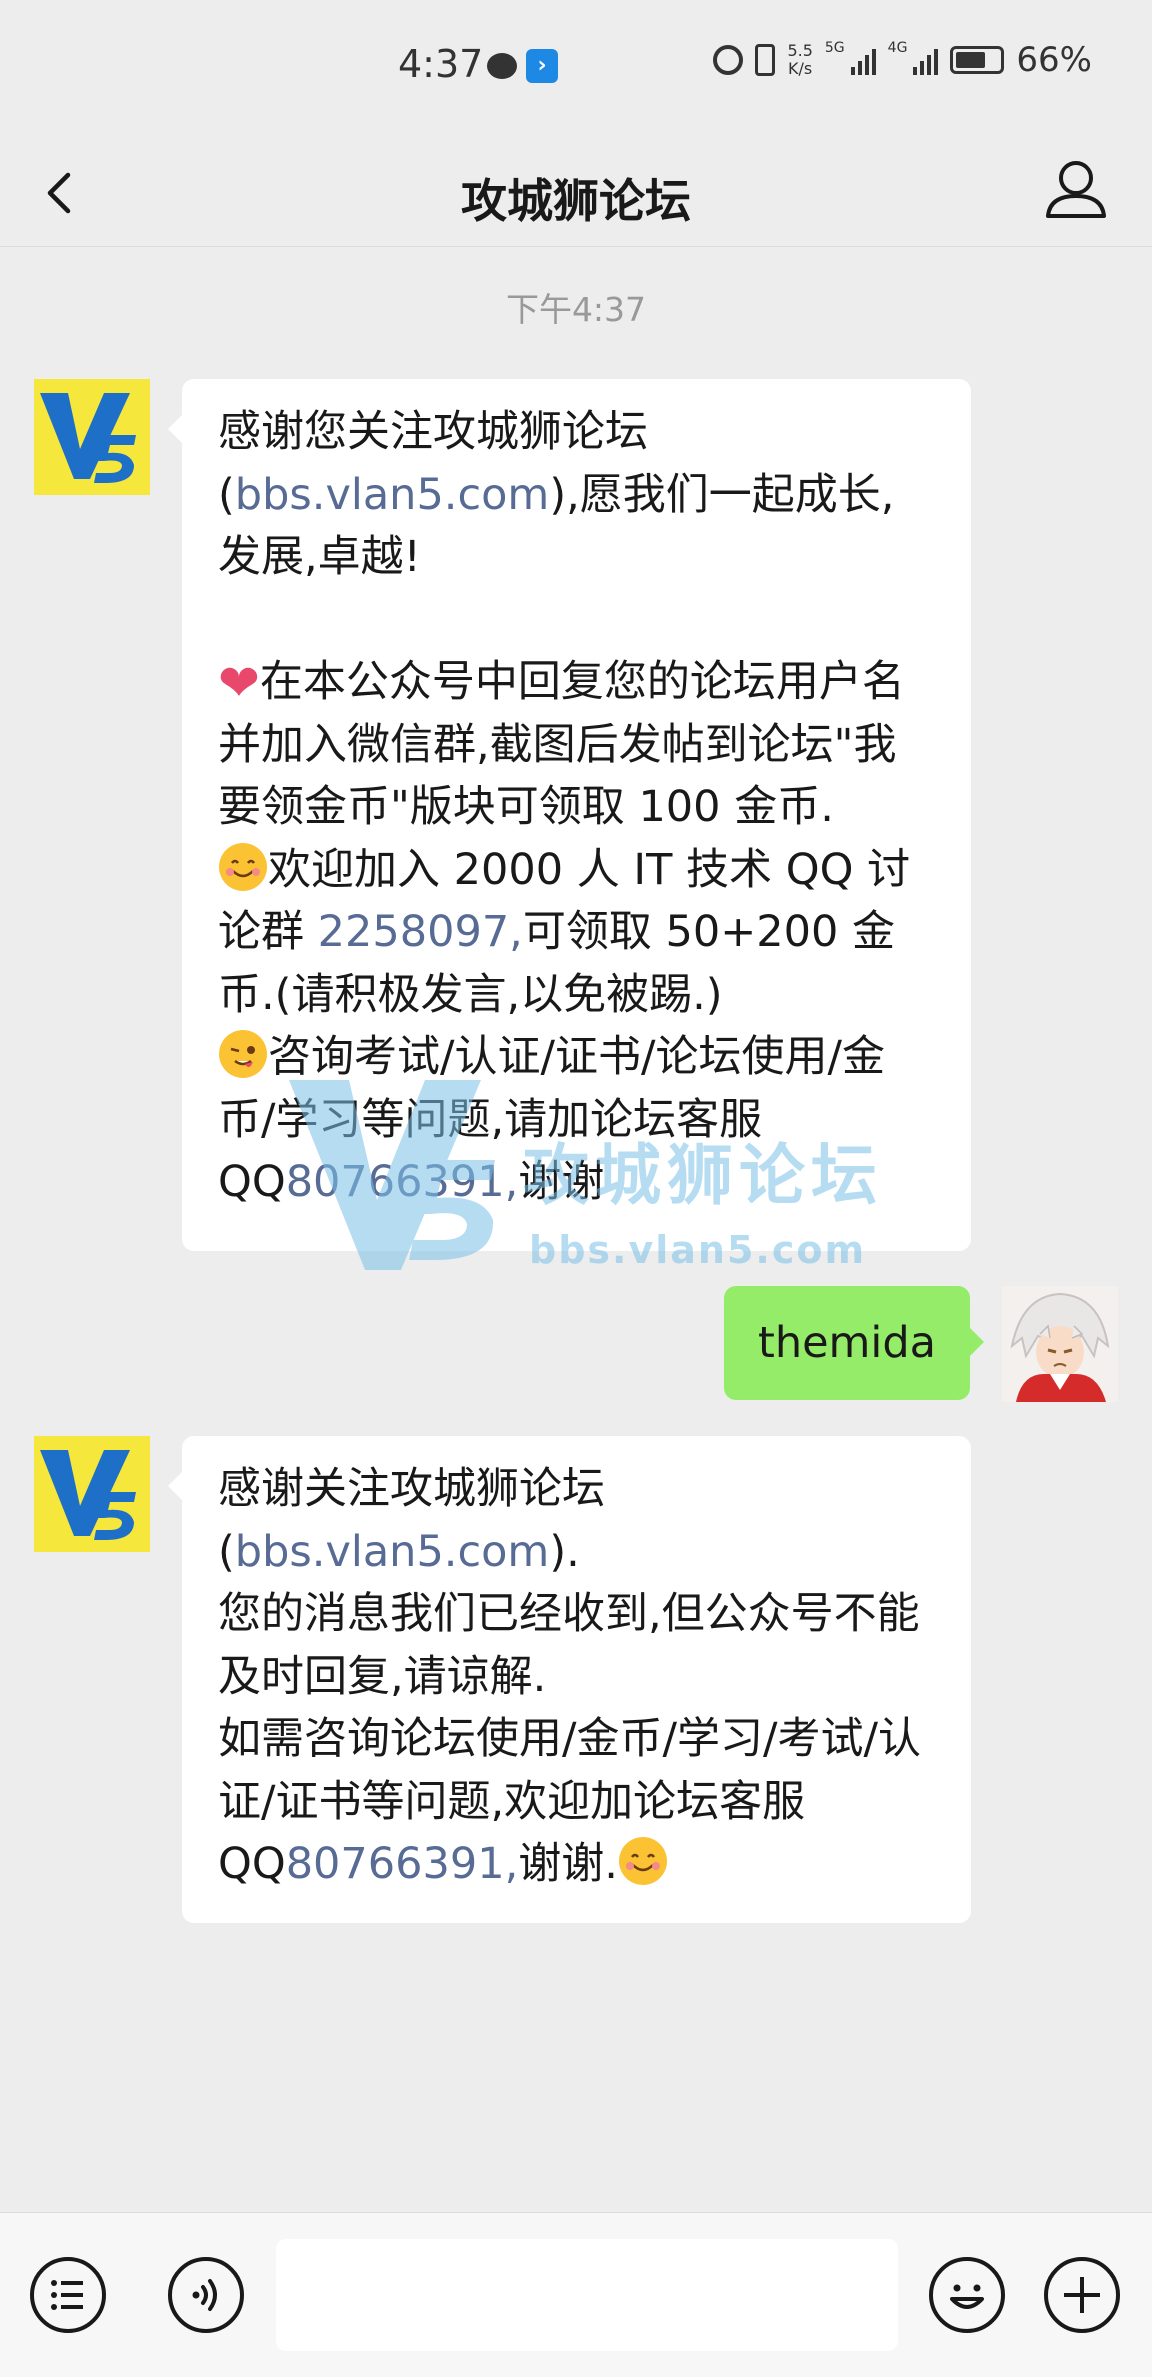 Image resolution: width=1152 pixels, height=2377 pixels. I want to click on chat-input-bar, so click(576, 2294).